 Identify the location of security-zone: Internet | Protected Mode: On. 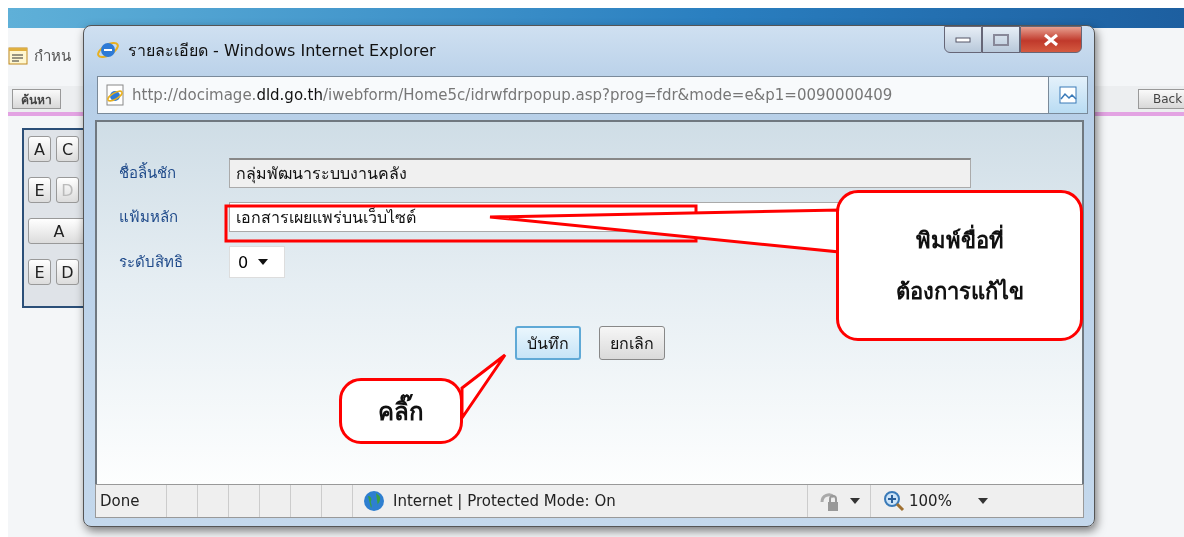
(504, 501).